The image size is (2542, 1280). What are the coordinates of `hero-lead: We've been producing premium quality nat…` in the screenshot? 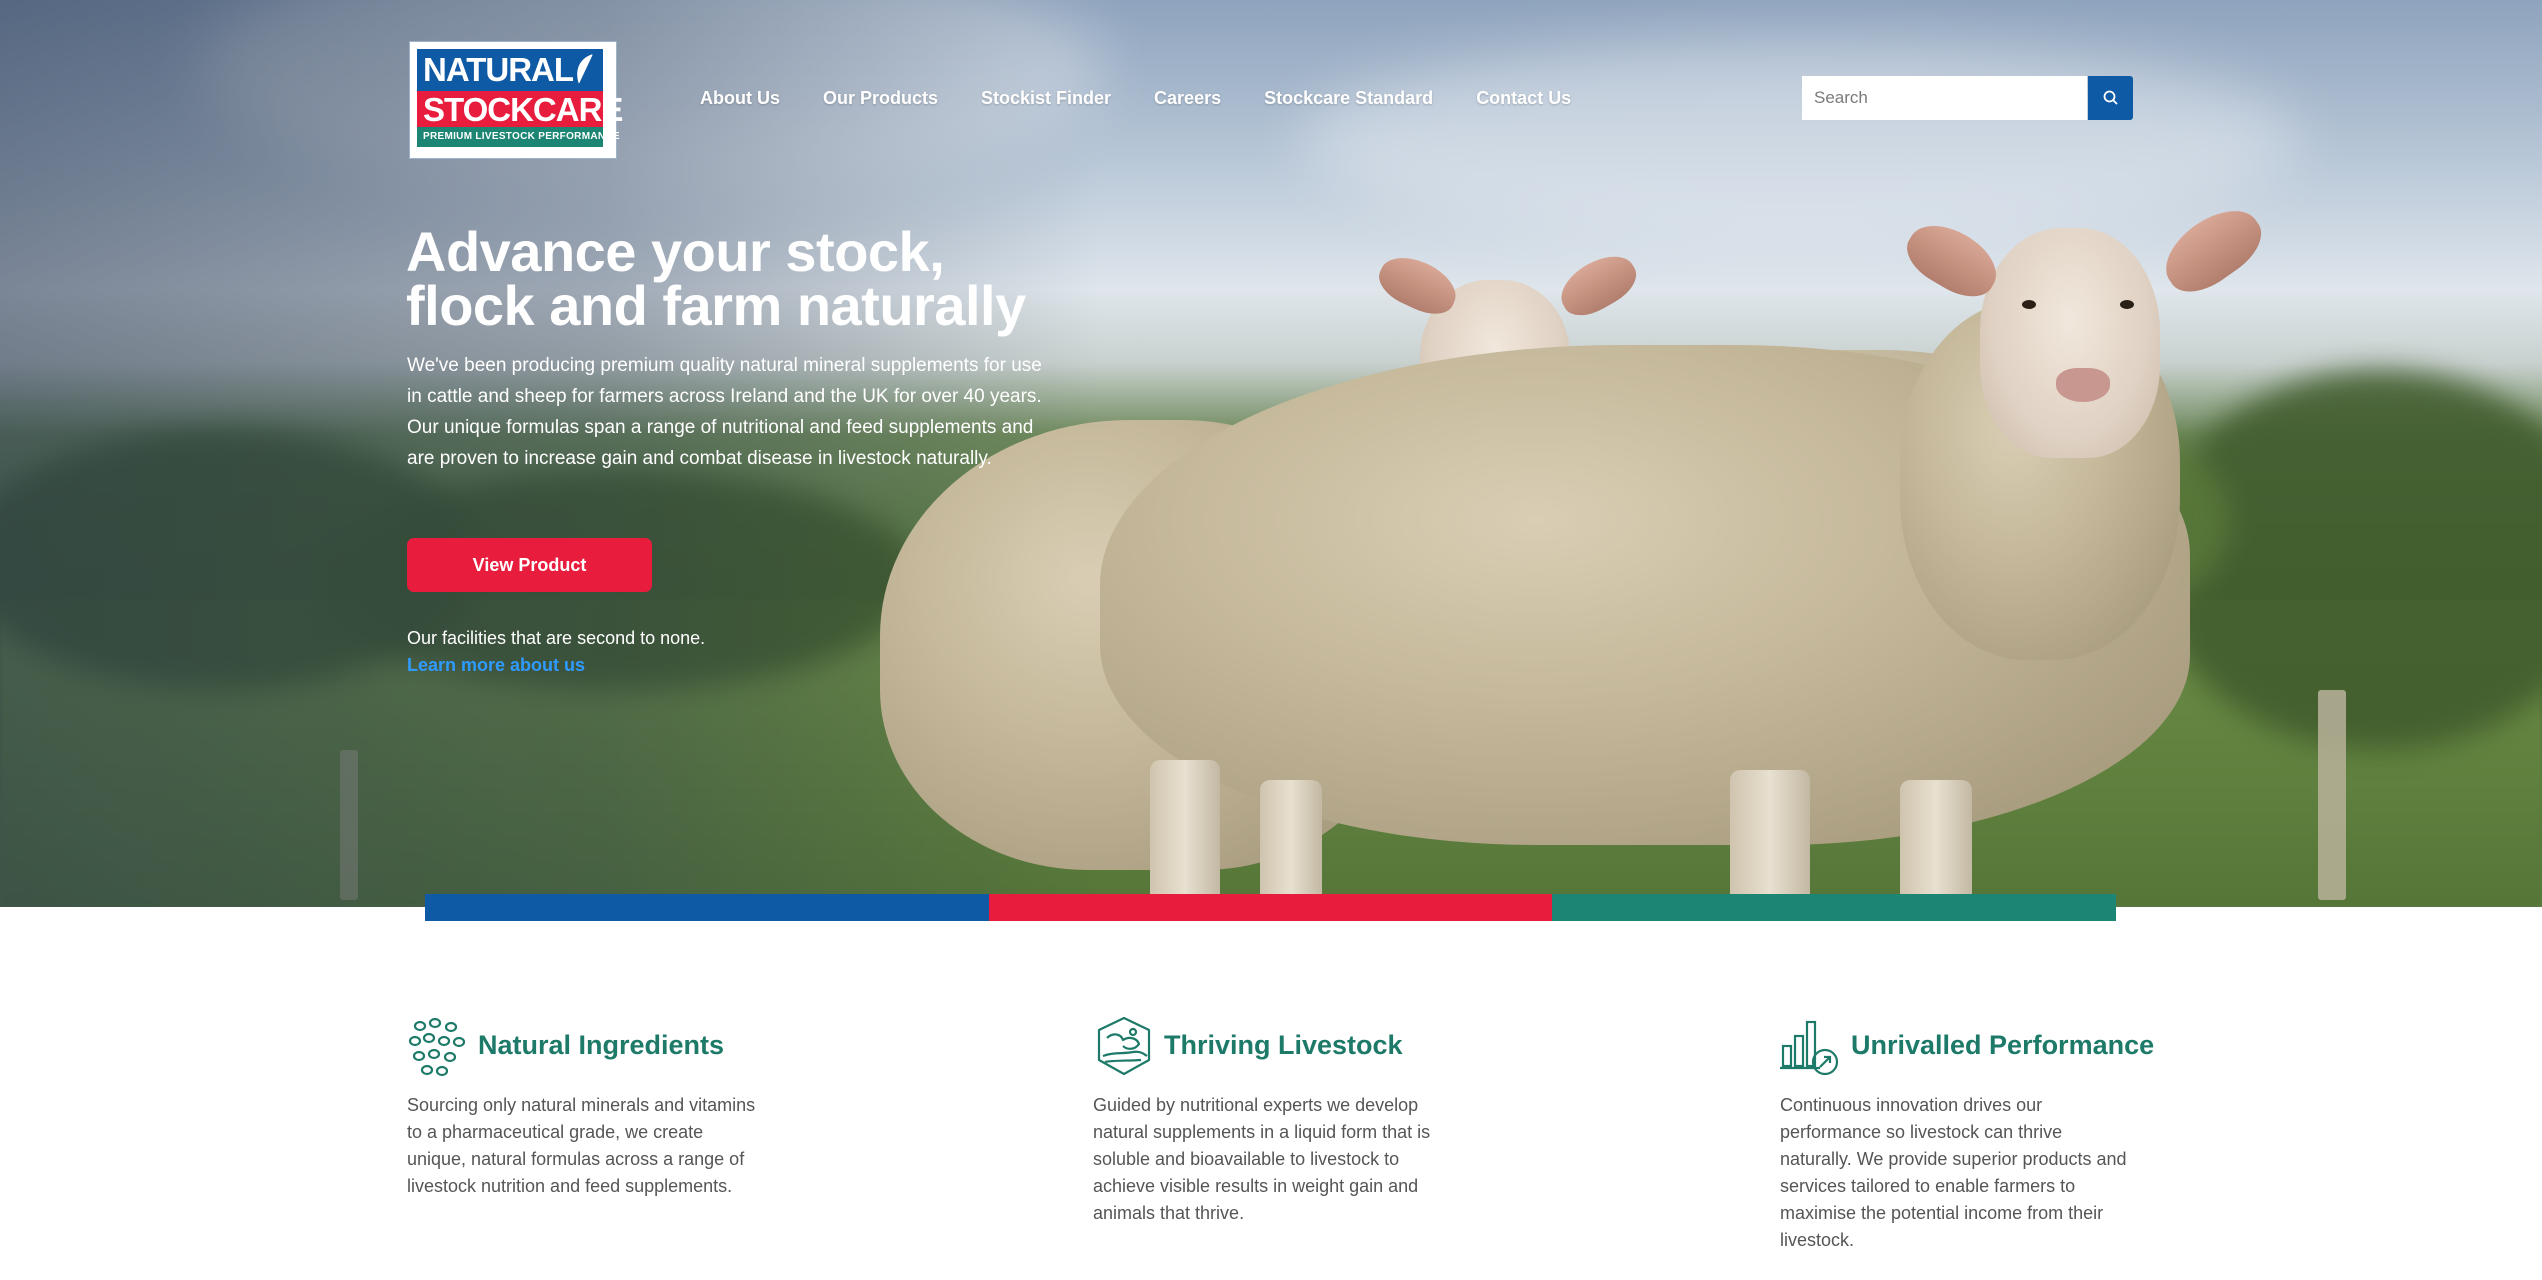 It's located at (724, 412).